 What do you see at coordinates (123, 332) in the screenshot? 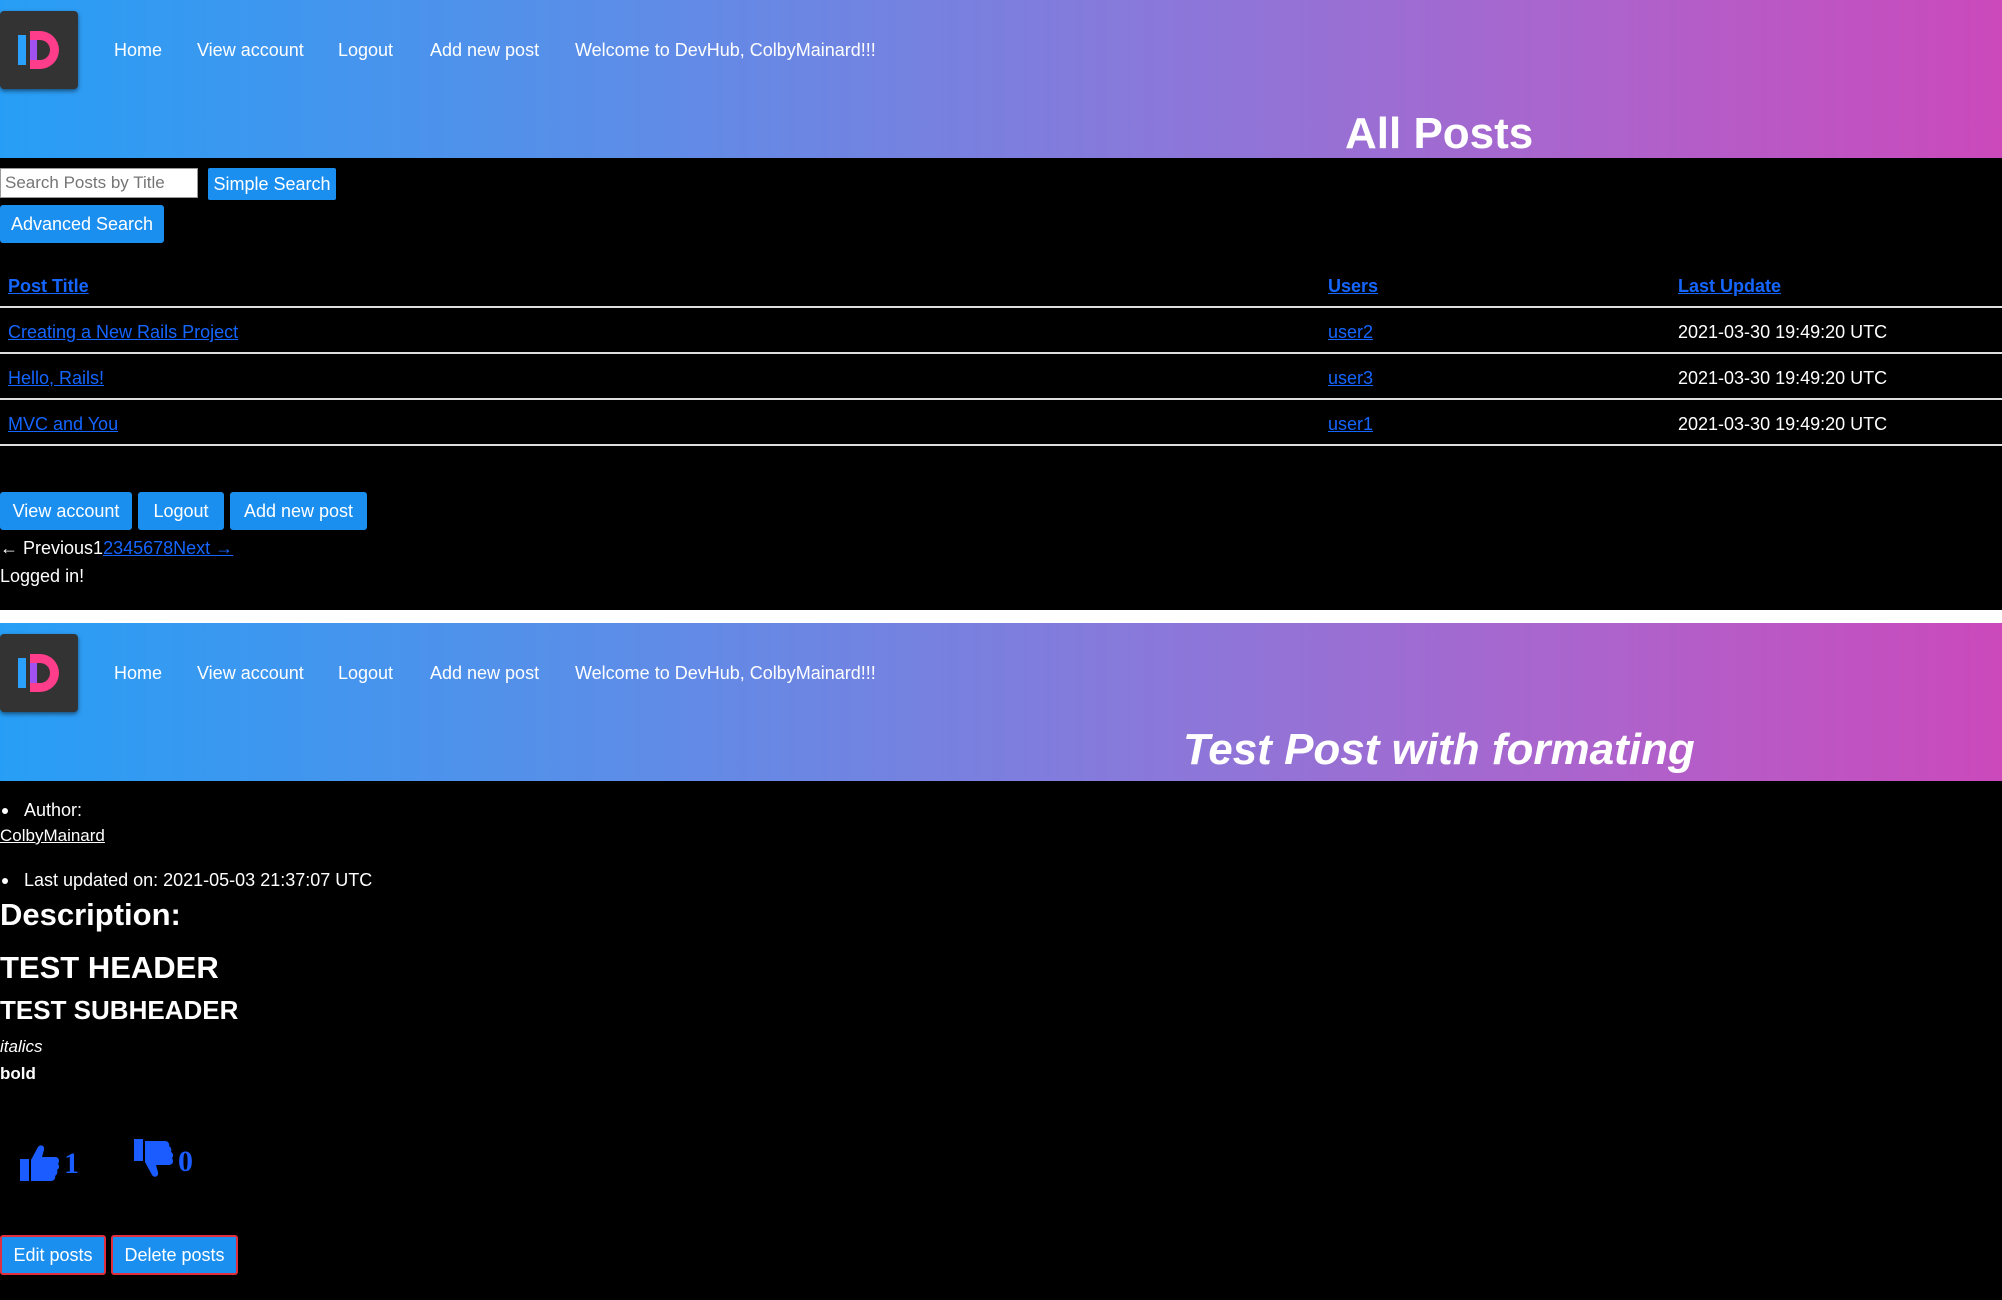
I see `post-title-link: Creating a New Rails Project` at bounding box center [123, 332].